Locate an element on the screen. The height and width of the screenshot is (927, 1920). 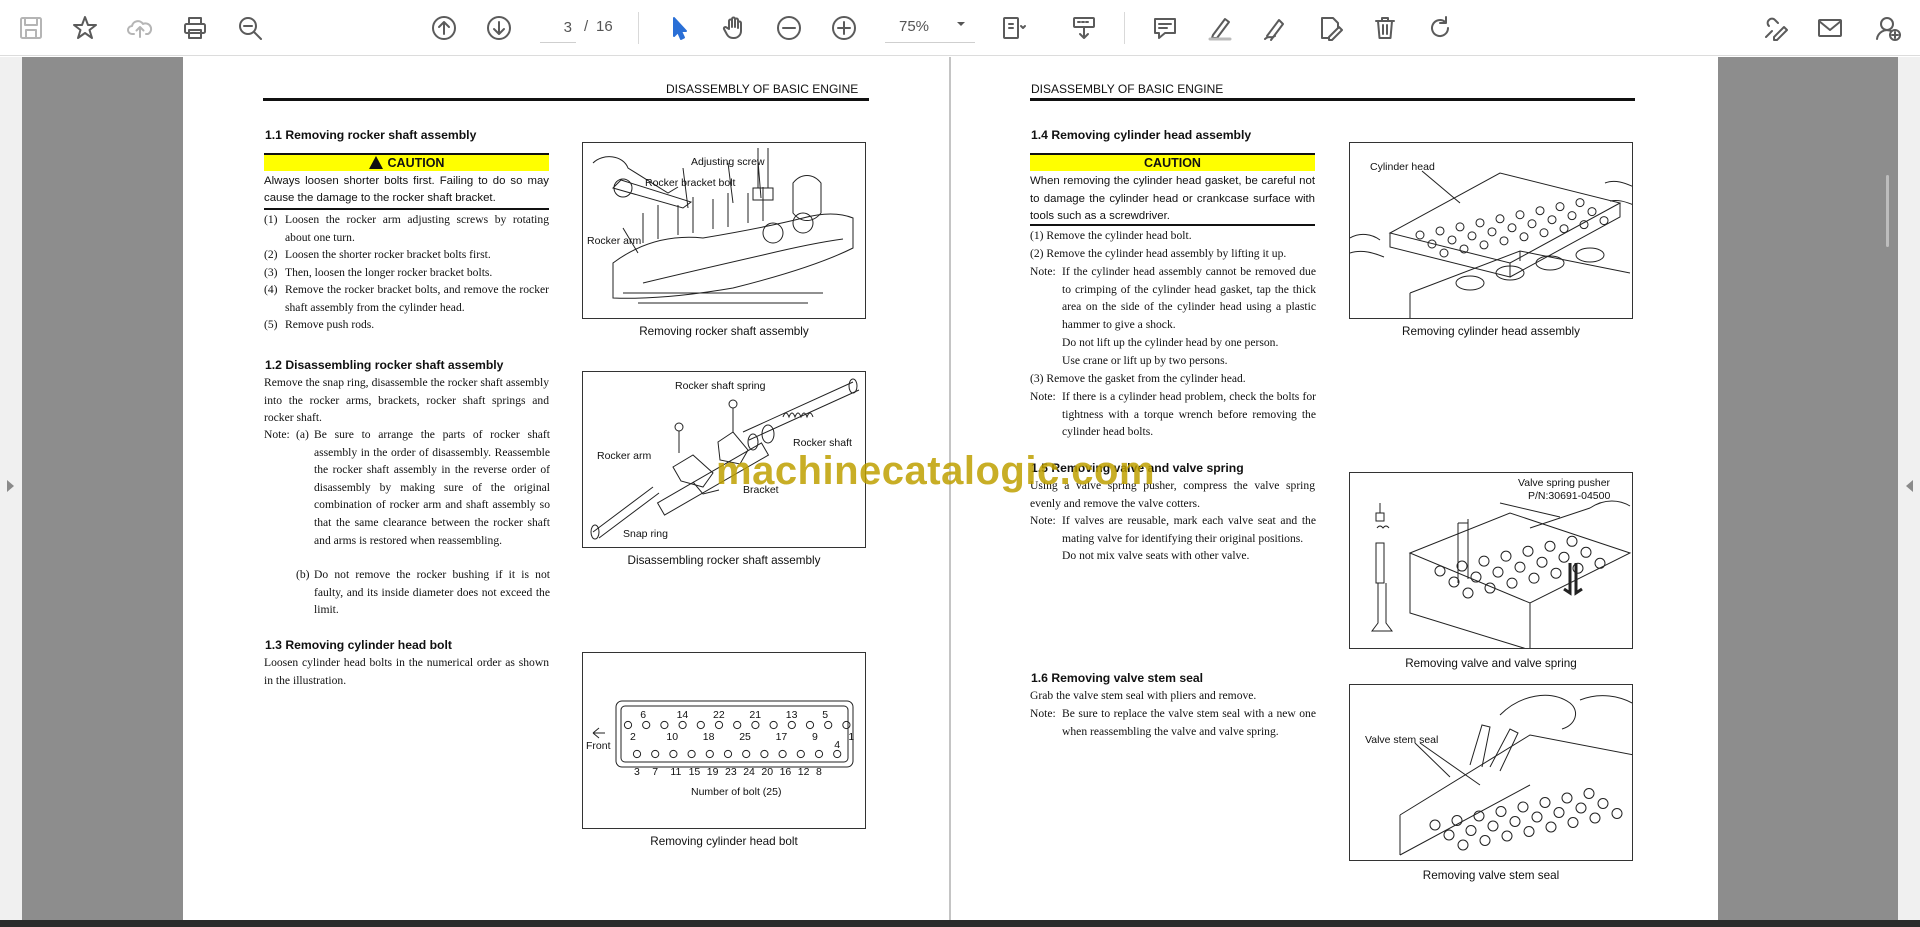
highlight-pen-icon is located at coordinates (1220, 28).